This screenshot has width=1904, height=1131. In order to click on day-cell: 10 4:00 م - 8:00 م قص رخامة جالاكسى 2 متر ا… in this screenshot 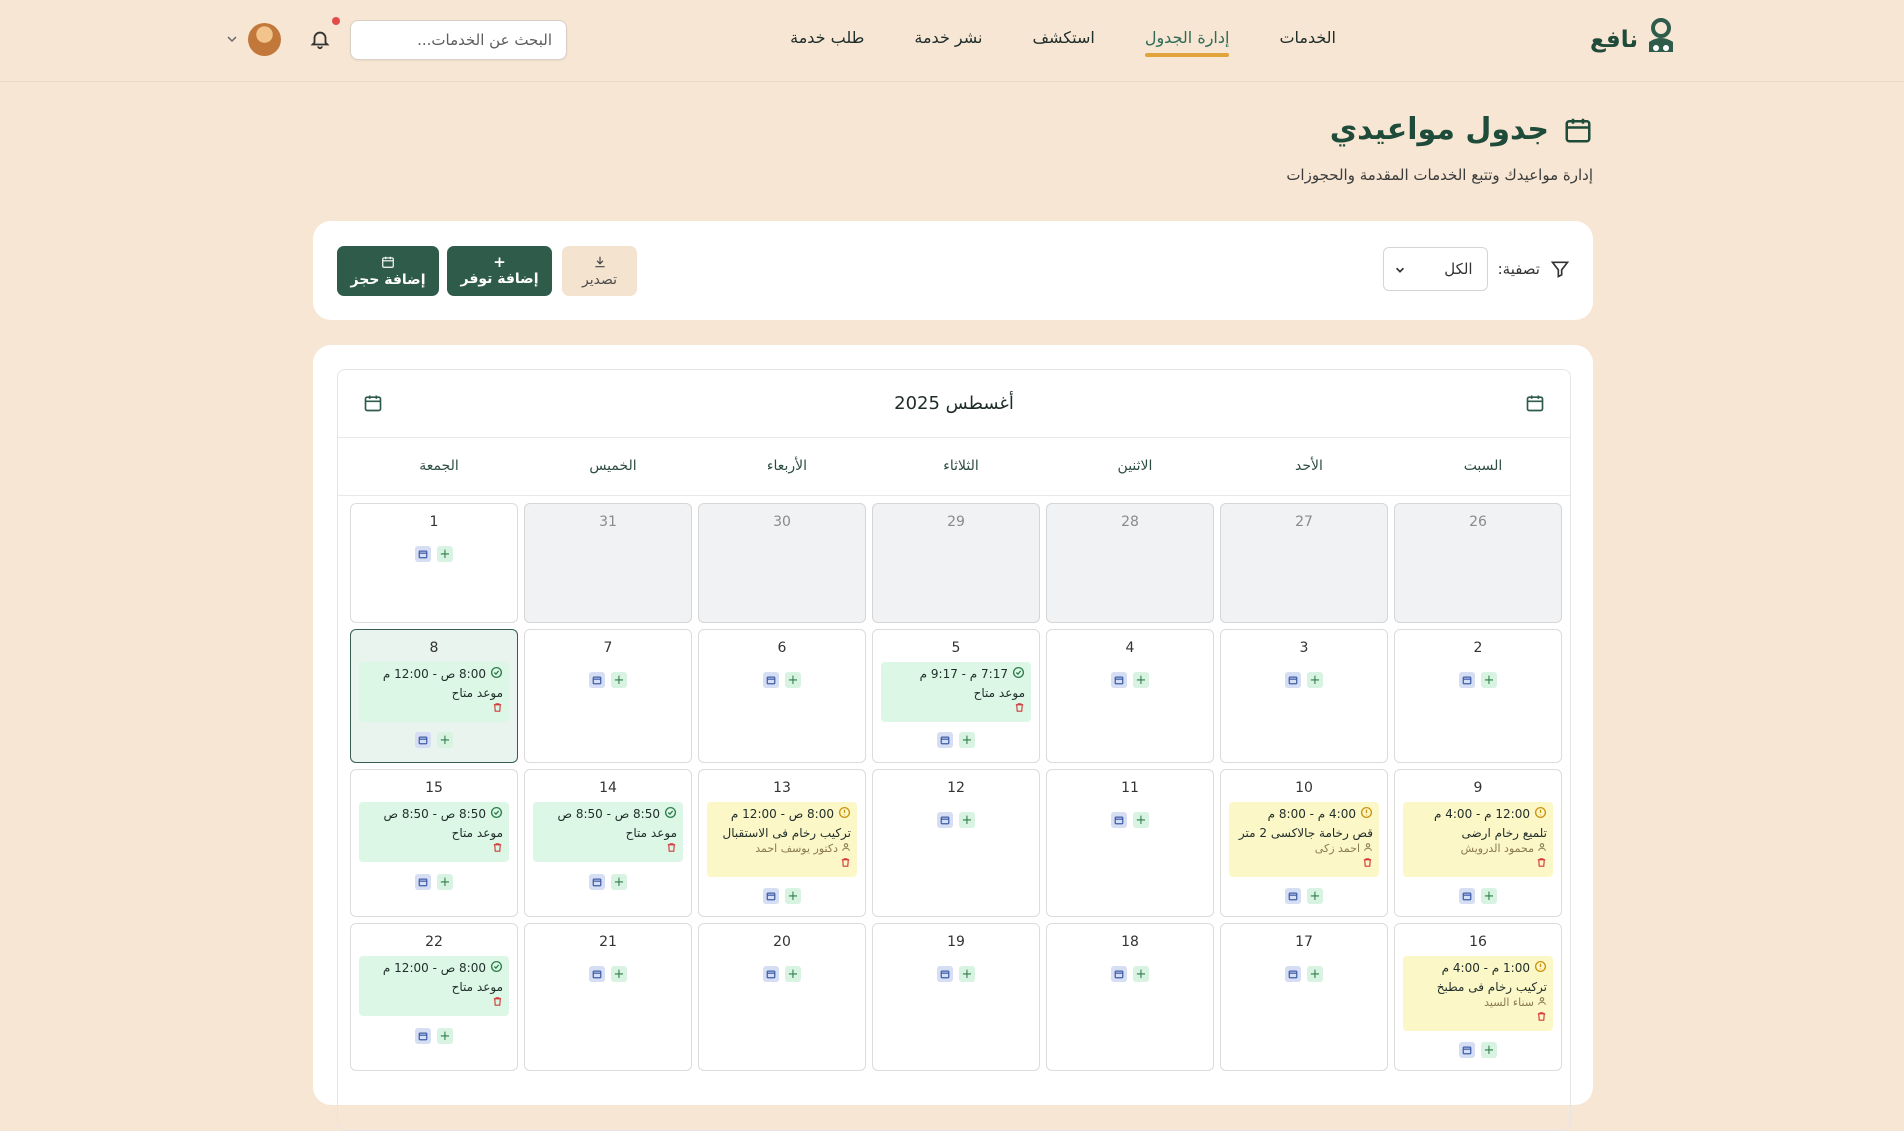, I will do `click(1304, 843)`.